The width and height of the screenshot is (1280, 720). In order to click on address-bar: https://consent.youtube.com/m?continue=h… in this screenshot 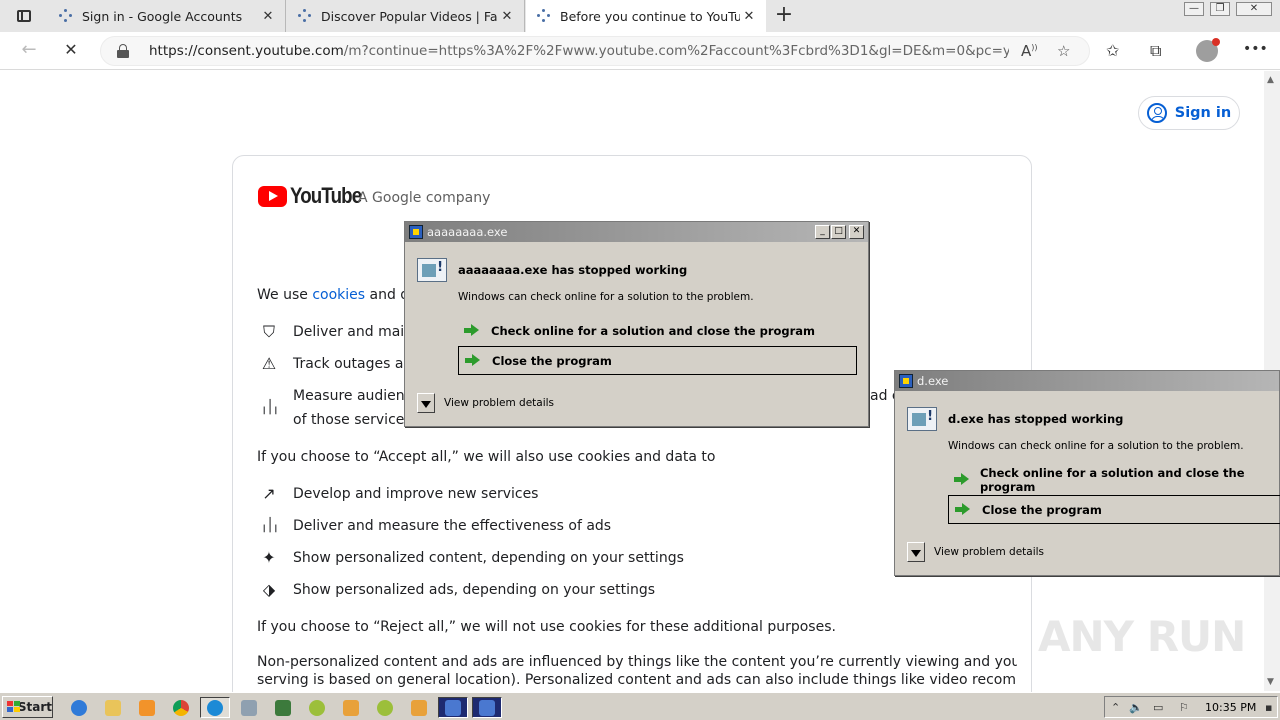, I will do `click(595, 51)`.